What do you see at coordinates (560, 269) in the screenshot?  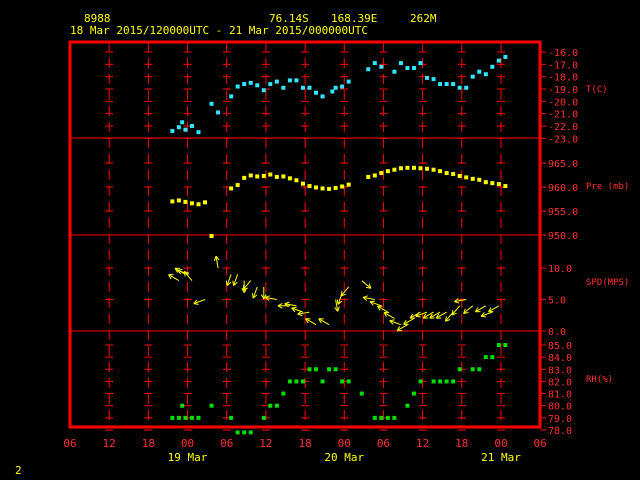 I see `y-tick-label: 10.0` at bounding box center [560, 269].